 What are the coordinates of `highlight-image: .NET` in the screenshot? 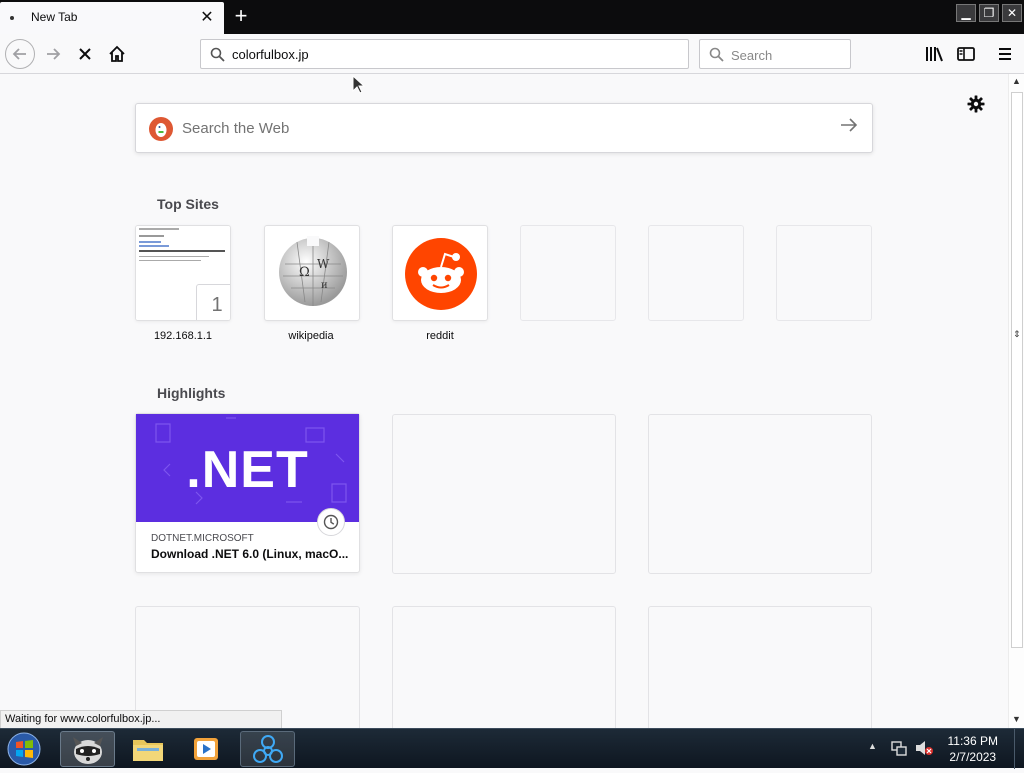 It's located at (247, 468).